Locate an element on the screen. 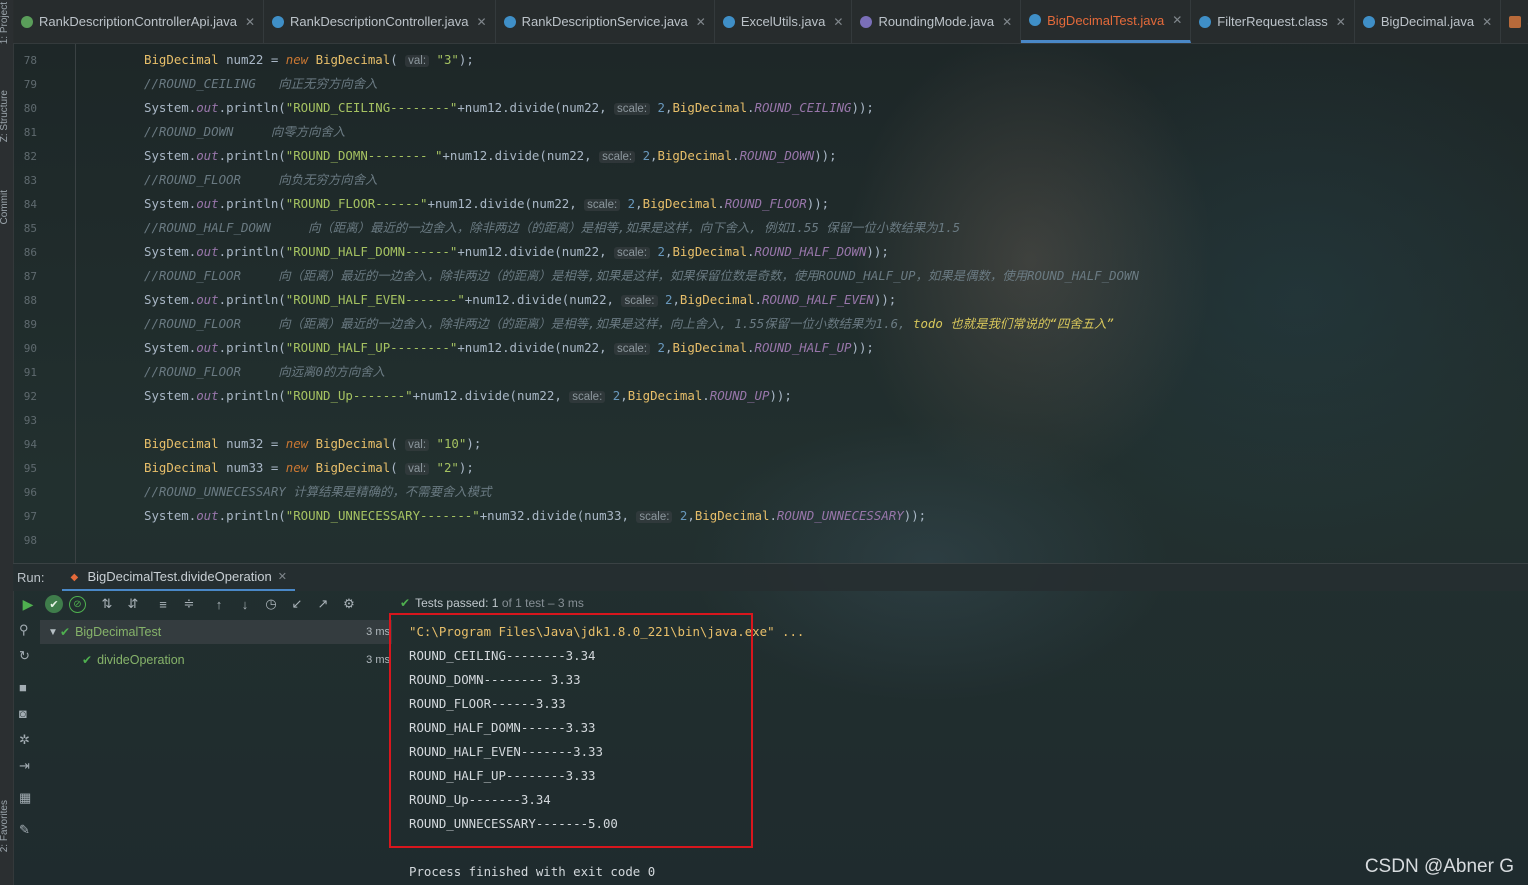 The height and width of the screenshot is (885, 1528). tab-6: FilterRequest.class ✕ is located at coordinates (1273, 21).